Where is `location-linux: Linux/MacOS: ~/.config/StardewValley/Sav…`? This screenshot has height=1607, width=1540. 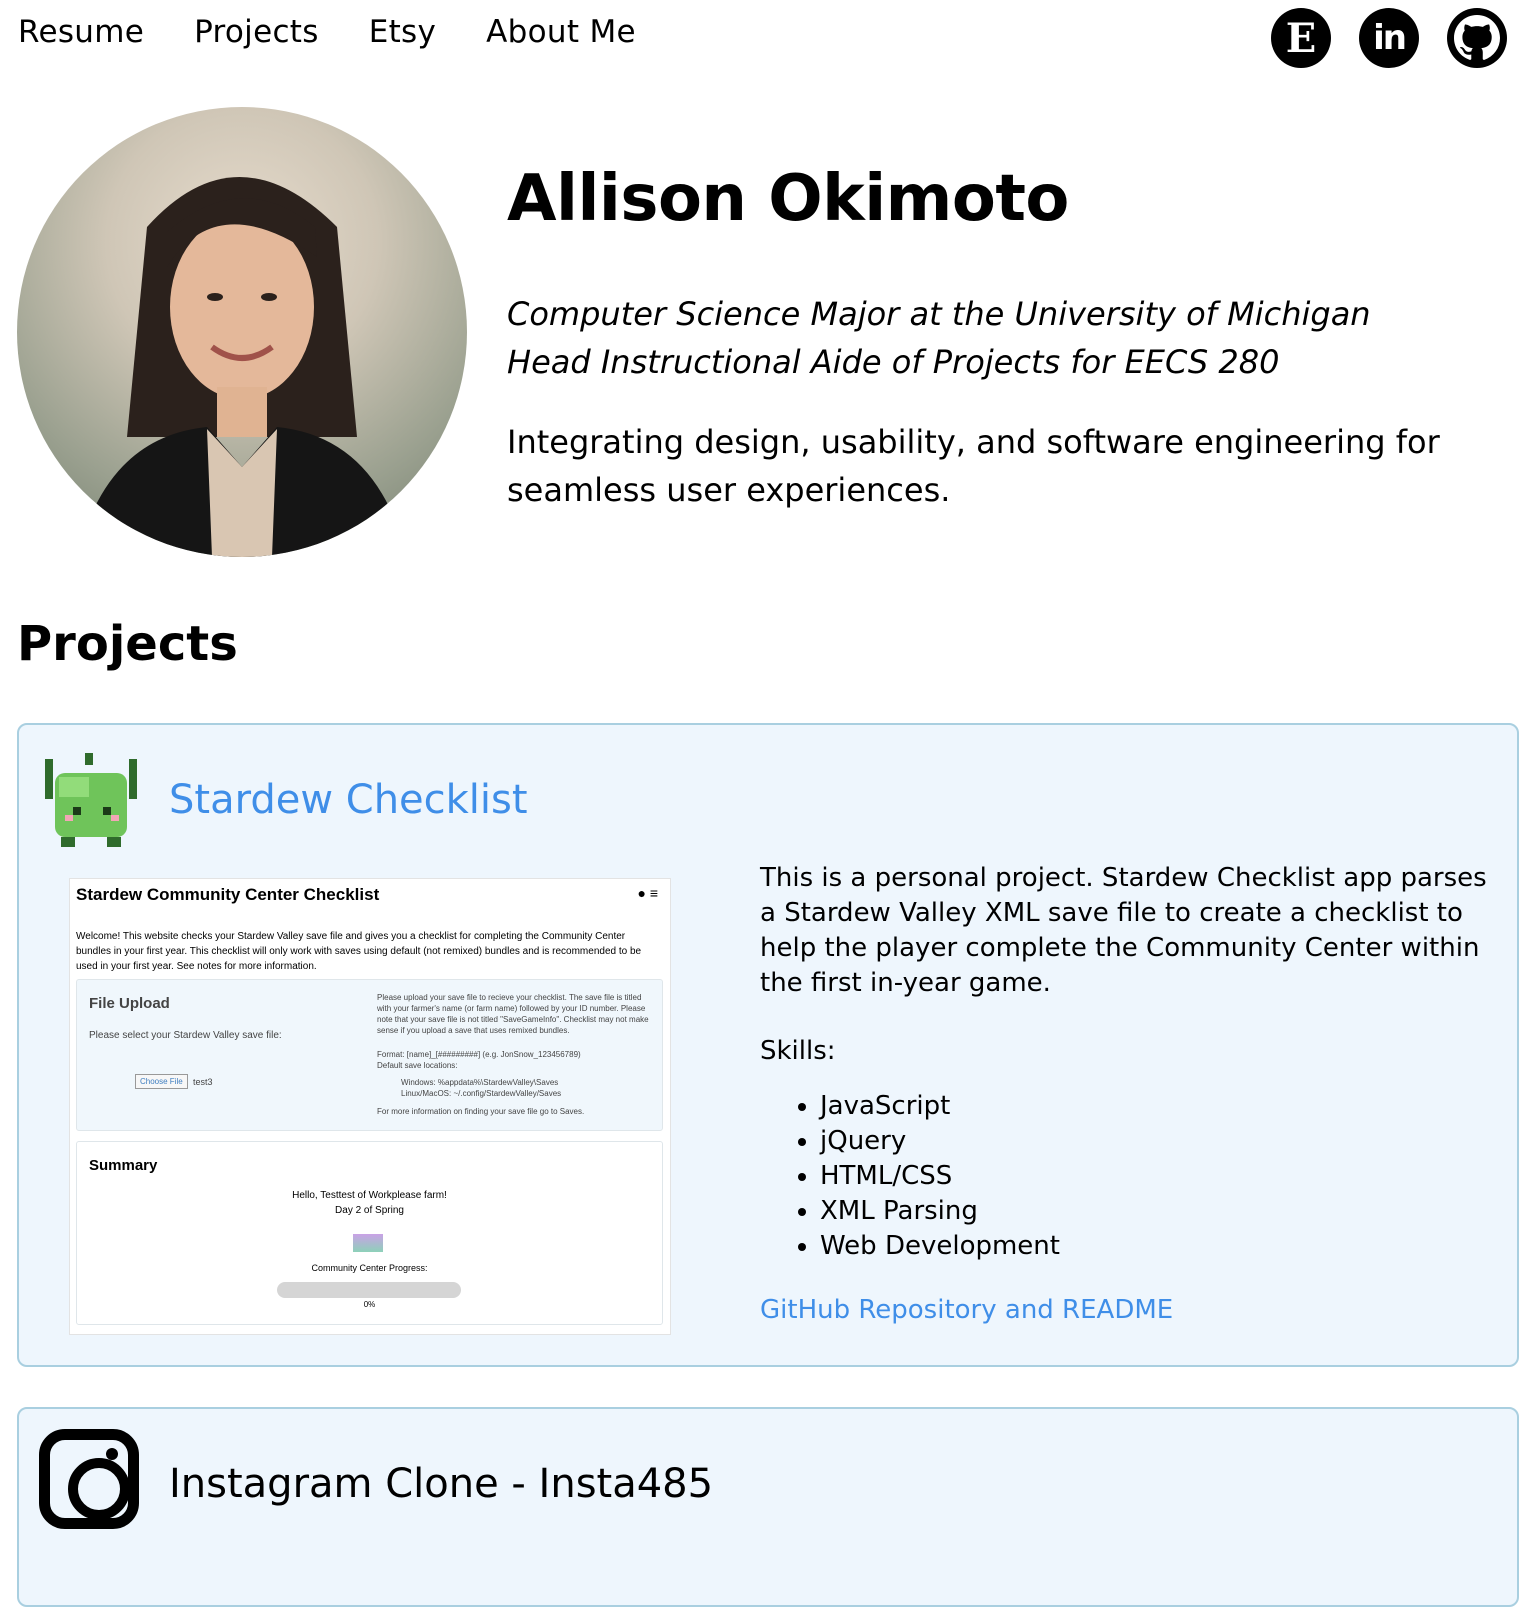
location-linux: Linux/MacOS: ~/.config/StardewValley/Sav… is located at coordinates (481, 1093).